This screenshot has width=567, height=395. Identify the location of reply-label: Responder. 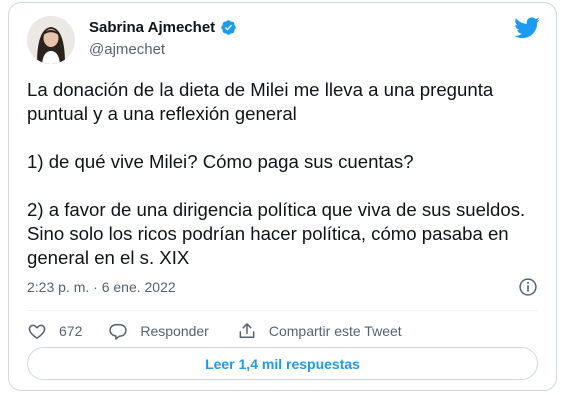
(174, 331).